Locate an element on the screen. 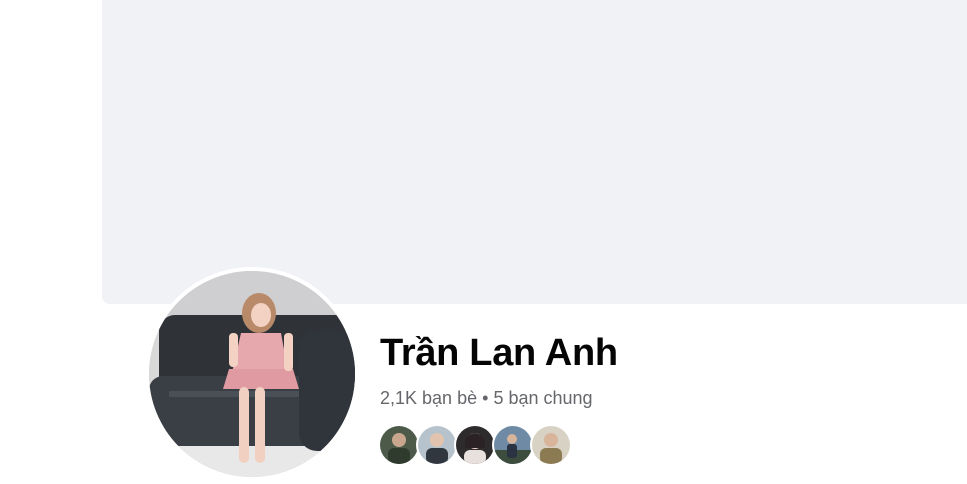  profile-picture is located at coordinates (252, 374).